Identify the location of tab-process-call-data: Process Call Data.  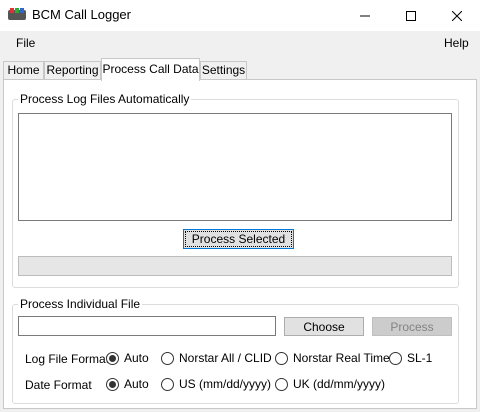
(150, 69).